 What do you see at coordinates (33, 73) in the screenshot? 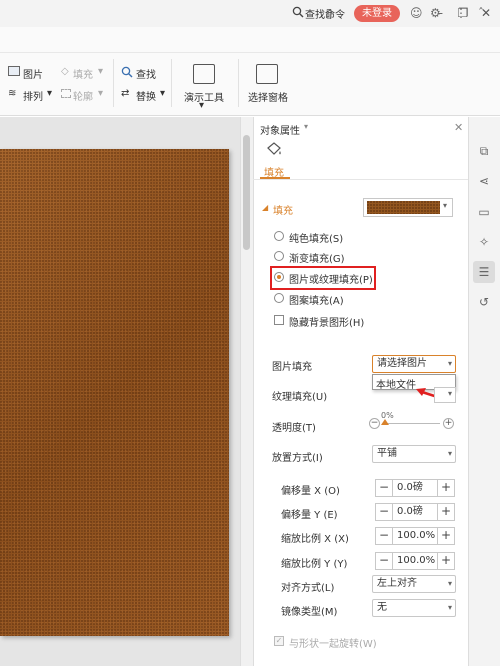
I see `picture-button: 图片` at bounding box center [33, 73].